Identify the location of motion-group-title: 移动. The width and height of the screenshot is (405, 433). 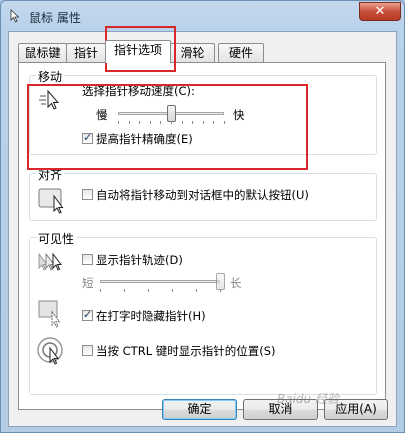
(50, 76).